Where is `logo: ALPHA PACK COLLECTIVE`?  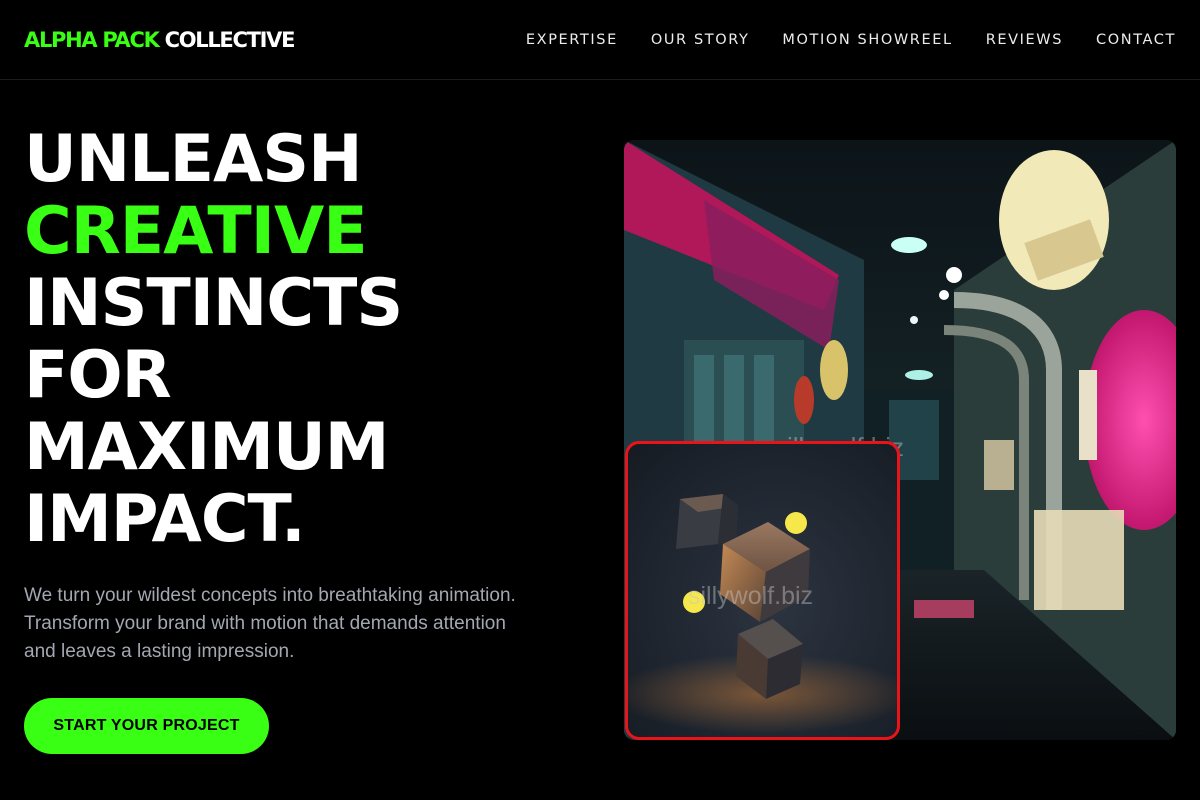 logo: ALPHA PACK COLLECTIVE is located at coordinates (160, 39).